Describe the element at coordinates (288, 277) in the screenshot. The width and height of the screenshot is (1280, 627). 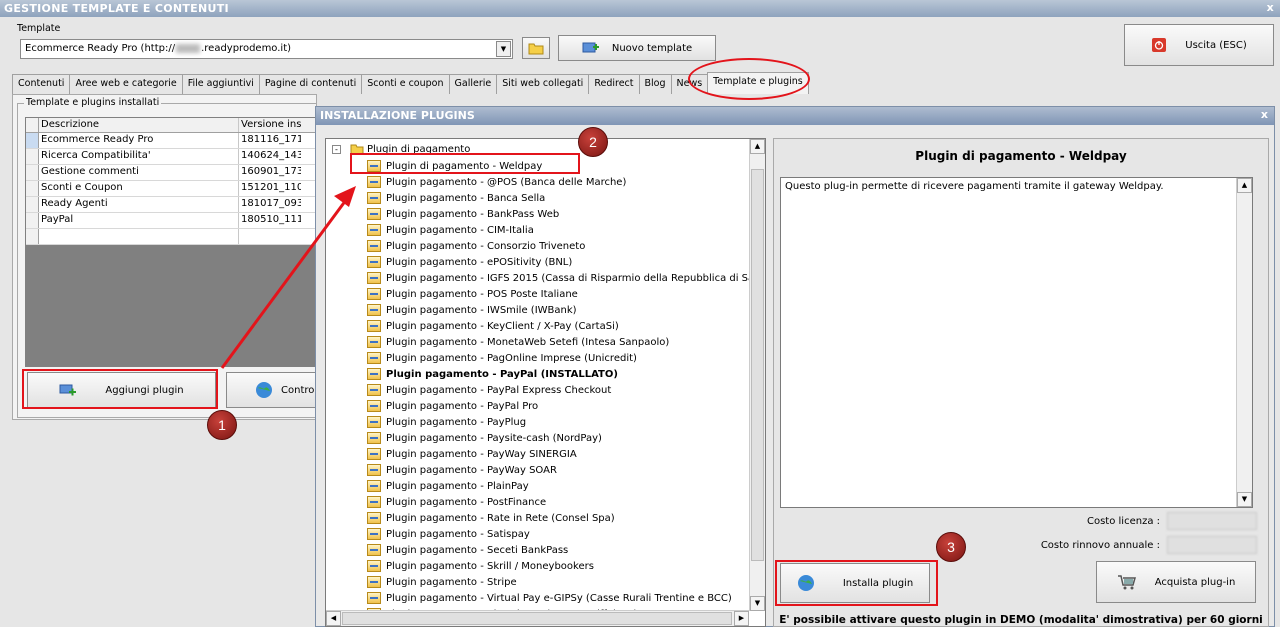
I see `annotation-arrow` at that location.